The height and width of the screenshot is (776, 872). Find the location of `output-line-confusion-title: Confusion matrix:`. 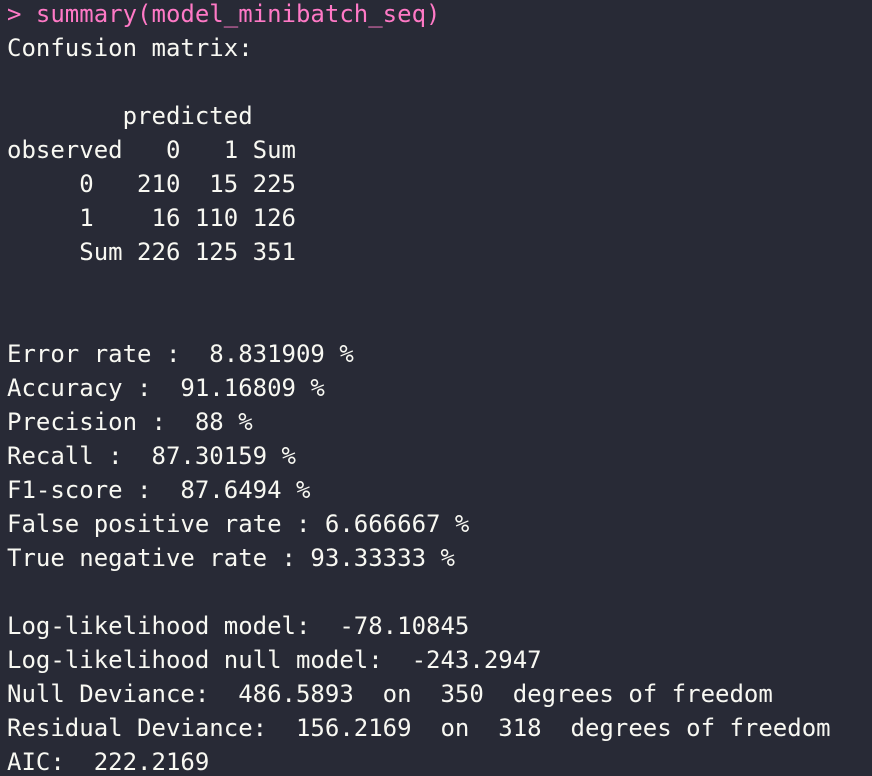

output-line-confusion-title: Confusion matrix: is located at coordinates (130, 48).